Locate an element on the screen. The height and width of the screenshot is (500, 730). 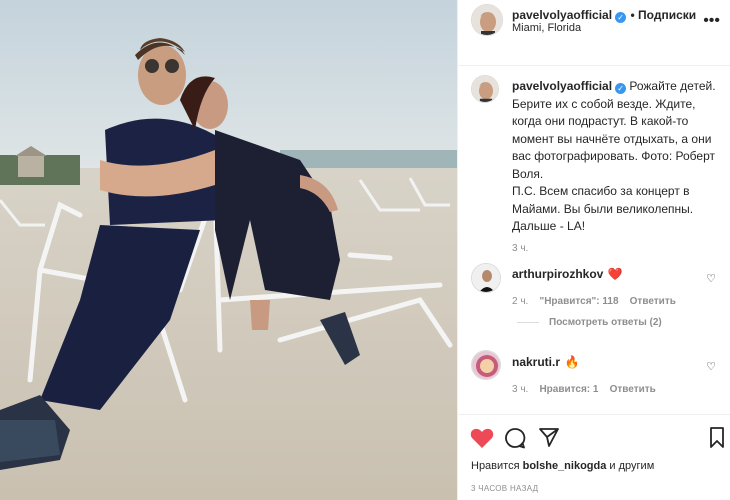
view-replies: Посмотреть ответы (2) is located at coordinates (589, 322).